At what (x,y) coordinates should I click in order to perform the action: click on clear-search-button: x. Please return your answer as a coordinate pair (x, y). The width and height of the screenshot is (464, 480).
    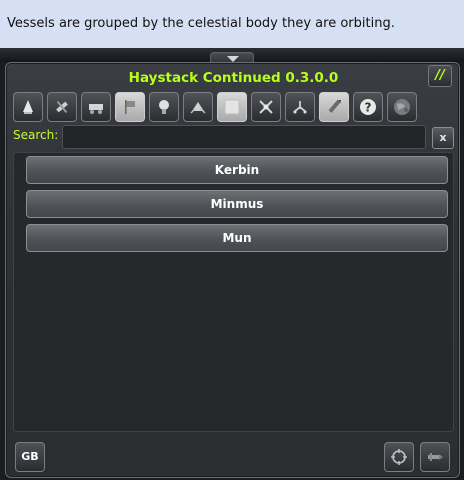
    Looking at the image, I should click on (443, 138).